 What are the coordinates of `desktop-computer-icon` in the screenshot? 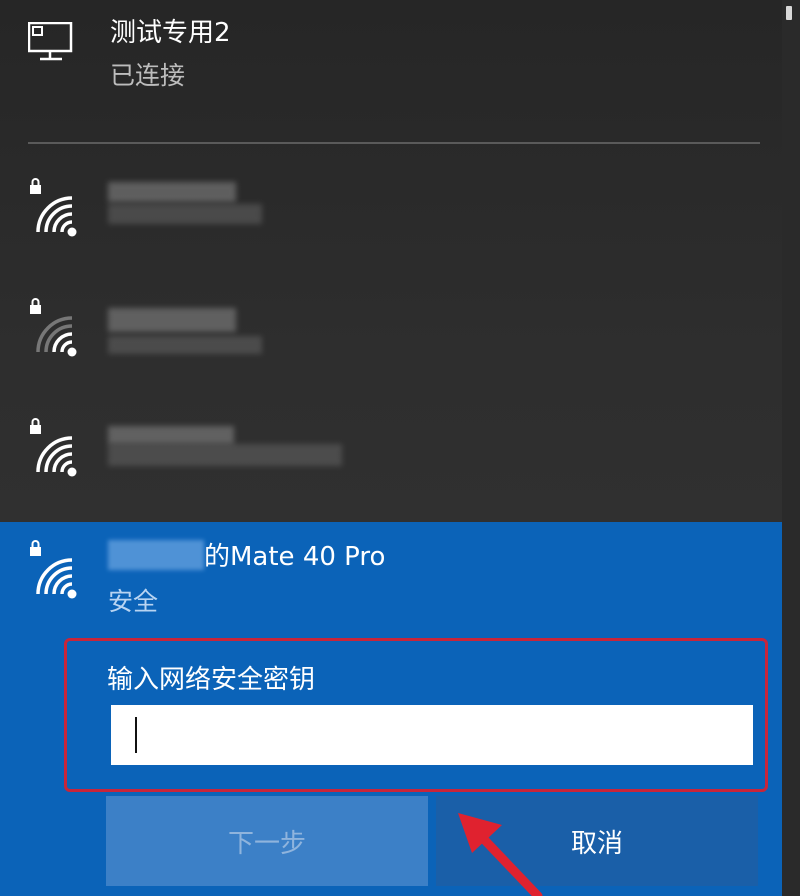 It's located at (50, 41).